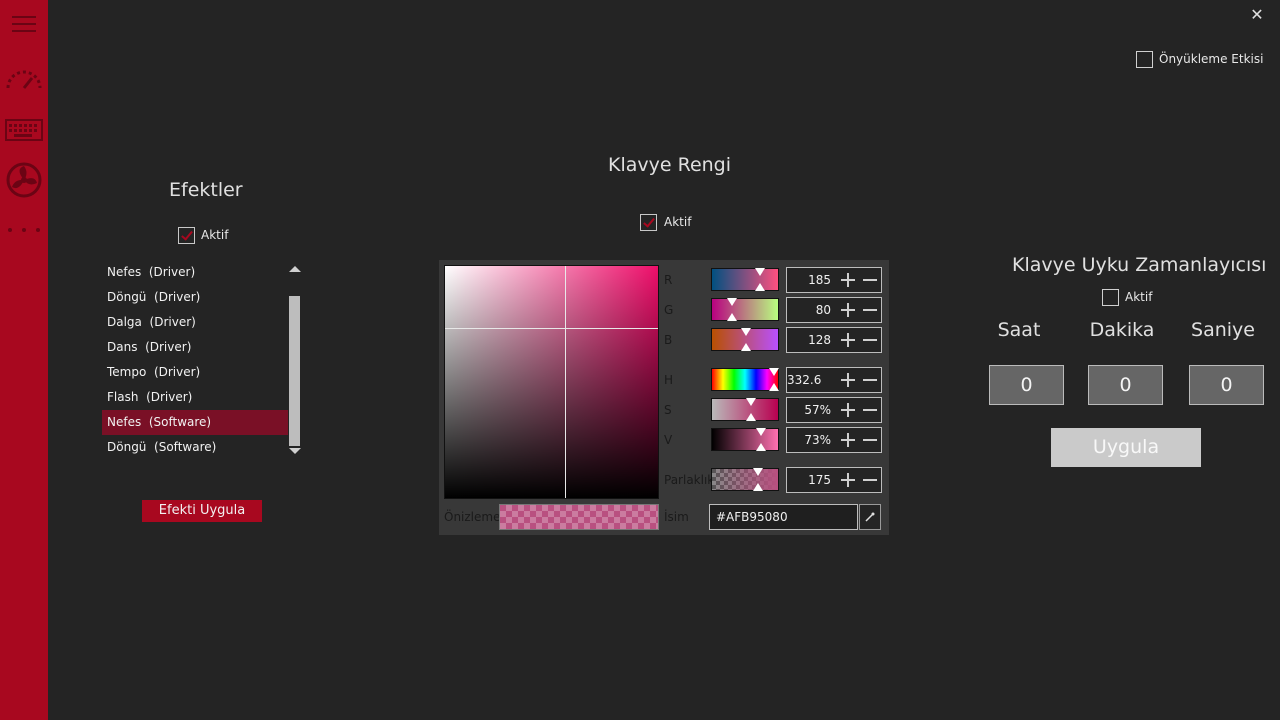 The height and width of the screenshot is (720, 1280). What do you see at coordinates (1211, 59) in the screenshot?
I see `preview-effect-label: Önyükleme Etkisi` at bounding box center [1211, 59].